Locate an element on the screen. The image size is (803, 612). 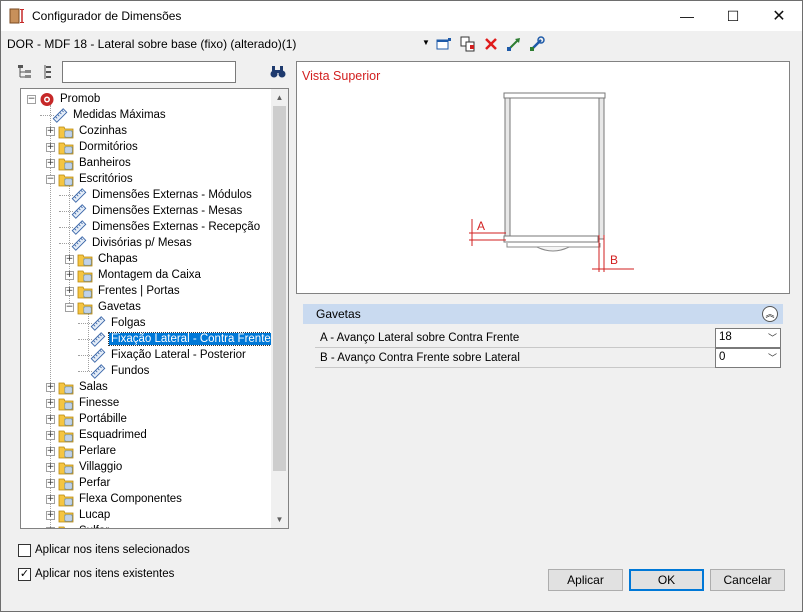
tree-item: + Salas is located at coordinates (78, 387).